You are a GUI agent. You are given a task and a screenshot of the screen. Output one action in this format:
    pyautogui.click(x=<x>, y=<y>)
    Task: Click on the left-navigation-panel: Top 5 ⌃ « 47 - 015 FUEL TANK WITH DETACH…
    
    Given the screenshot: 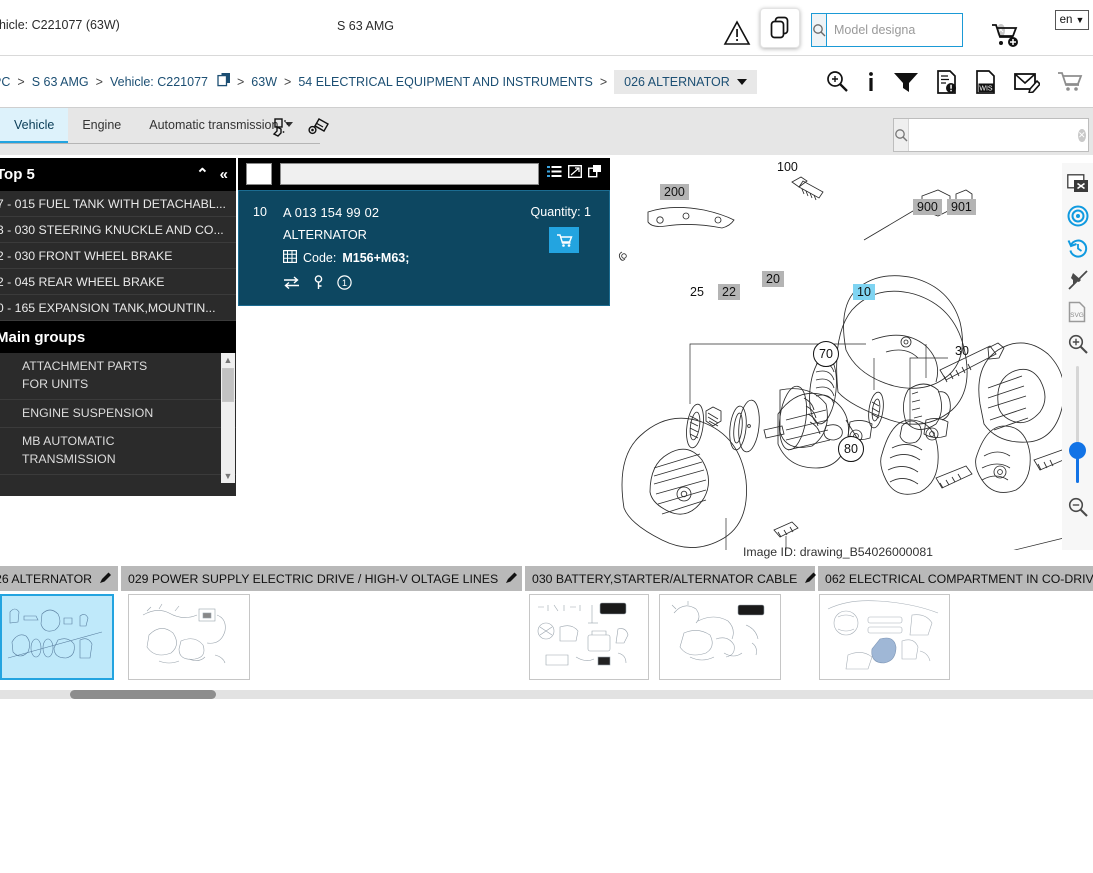 What is the action you would take?
    pyautogui.click(x=118, y=327)
    